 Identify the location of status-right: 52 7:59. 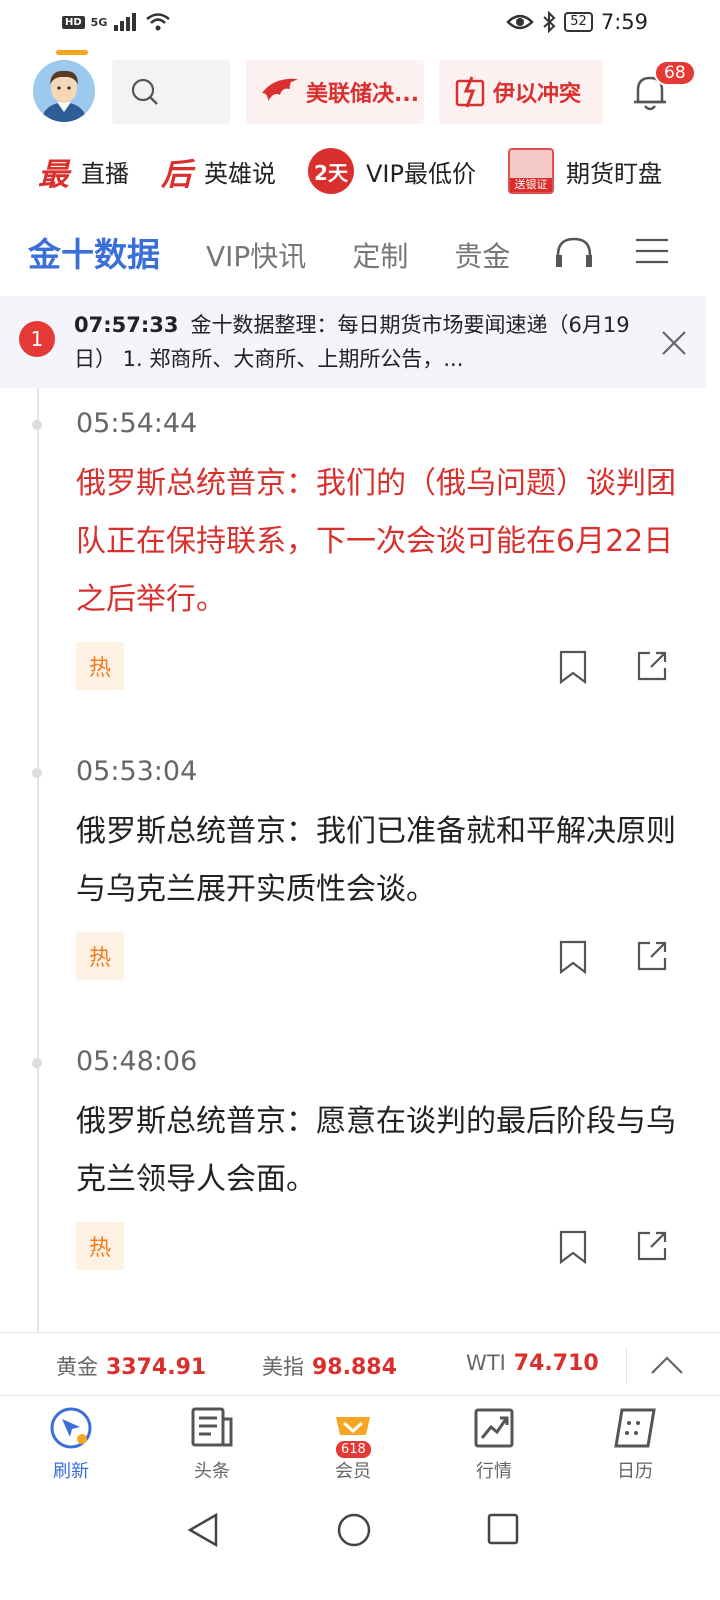
(577, 22).